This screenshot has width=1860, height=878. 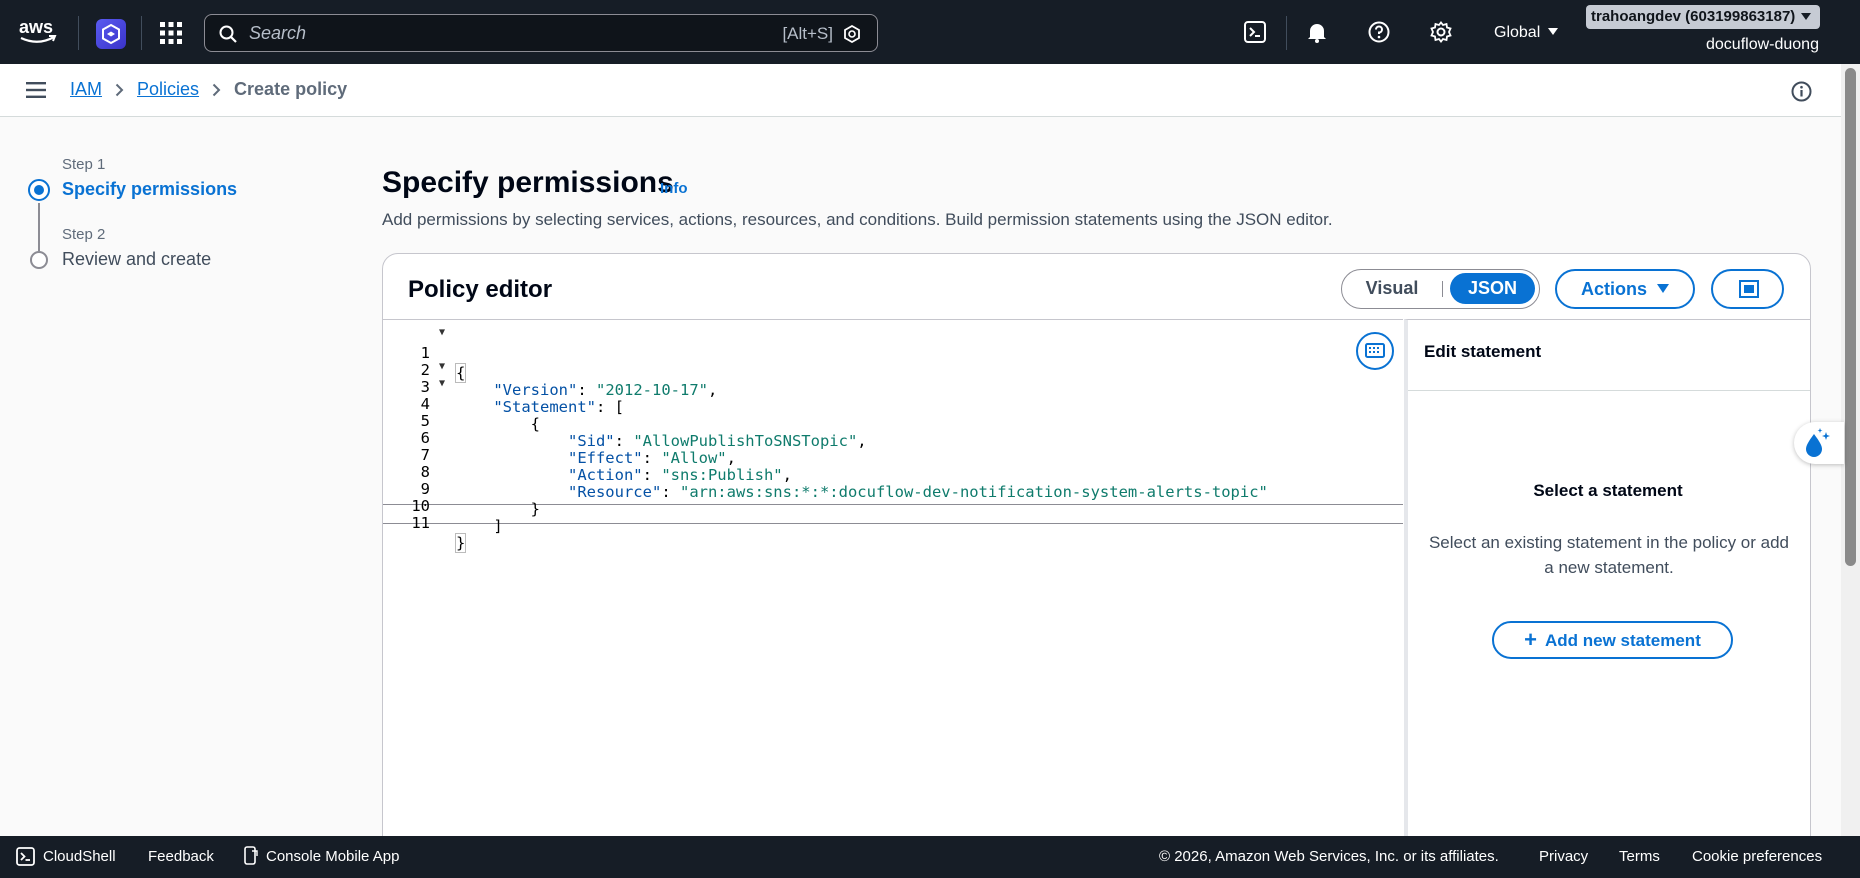 I want to click on panel-divider, so click(x=1609, y=390).